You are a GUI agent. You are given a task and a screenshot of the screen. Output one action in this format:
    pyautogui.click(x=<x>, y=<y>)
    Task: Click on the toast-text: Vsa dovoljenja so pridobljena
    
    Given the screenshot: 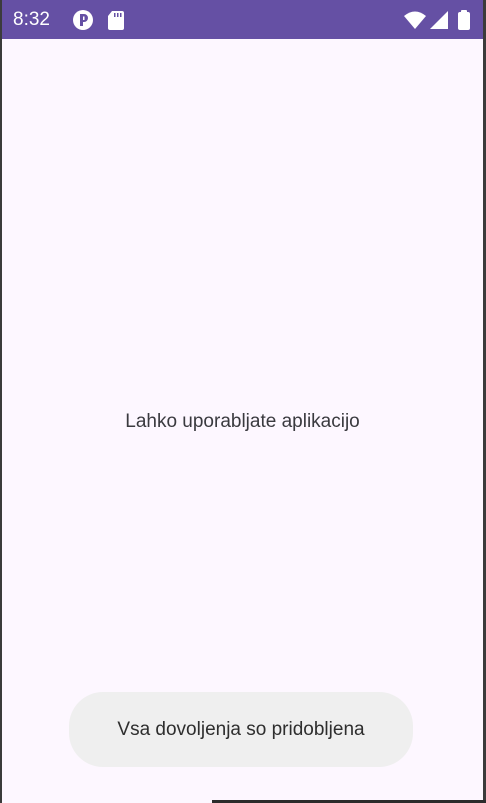 What is the action you would take?
    pyautogui.click(x=241, y=729)
    